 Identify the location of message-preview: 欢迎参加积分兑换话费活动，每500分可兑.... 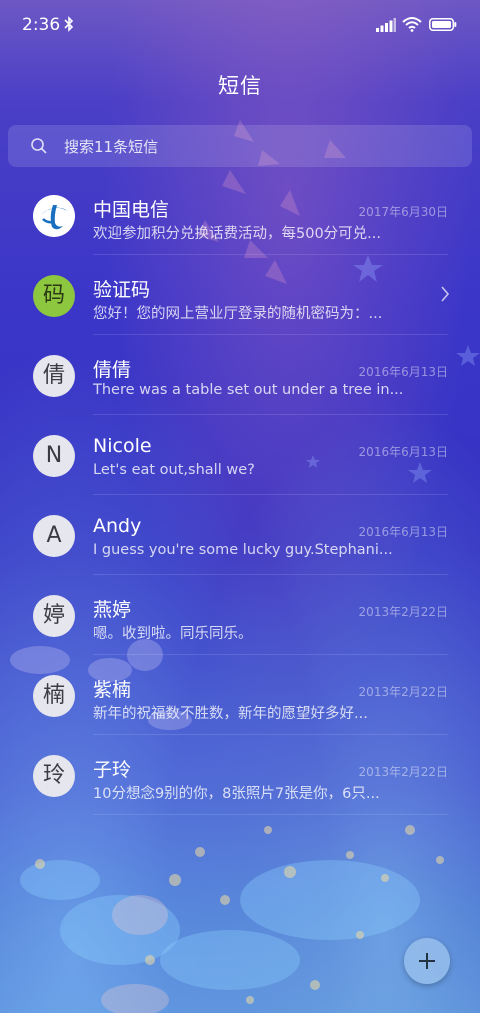
(237, 234).